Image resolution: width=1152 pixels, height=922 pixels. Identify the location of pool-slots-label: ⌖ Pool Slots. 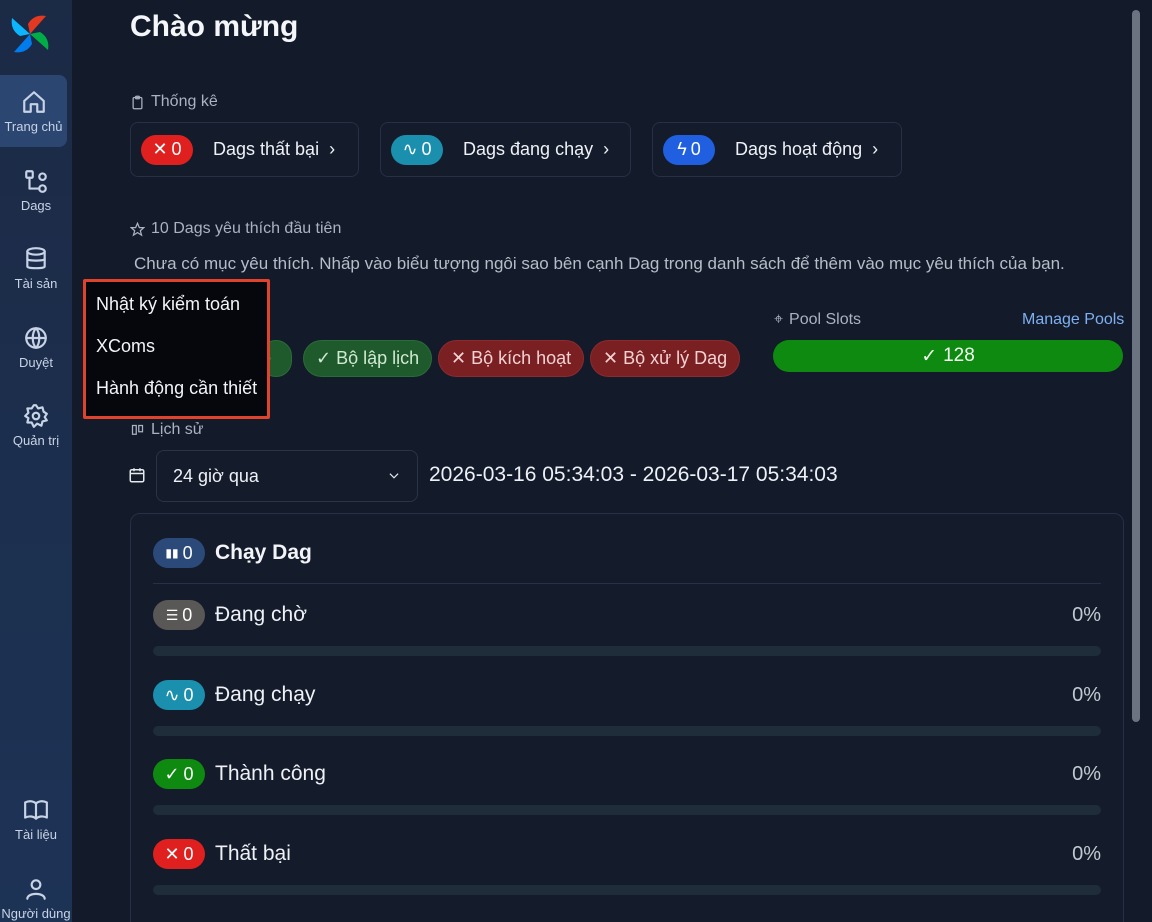
(817, 320).